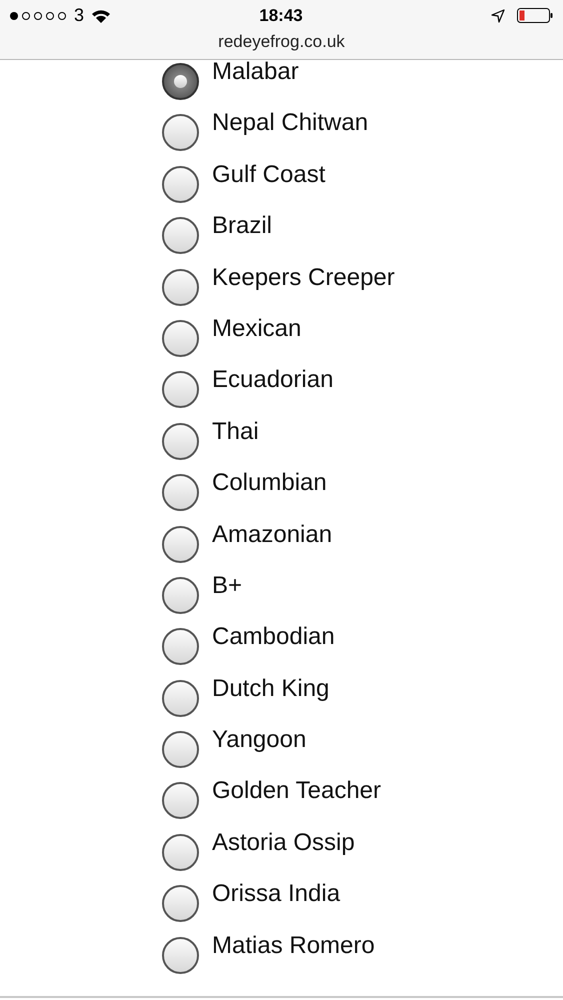  What do you see at coordinates (281, 16) in the screenshot?
I see `clock-time: 18:43` at bounding box center [281, 16].